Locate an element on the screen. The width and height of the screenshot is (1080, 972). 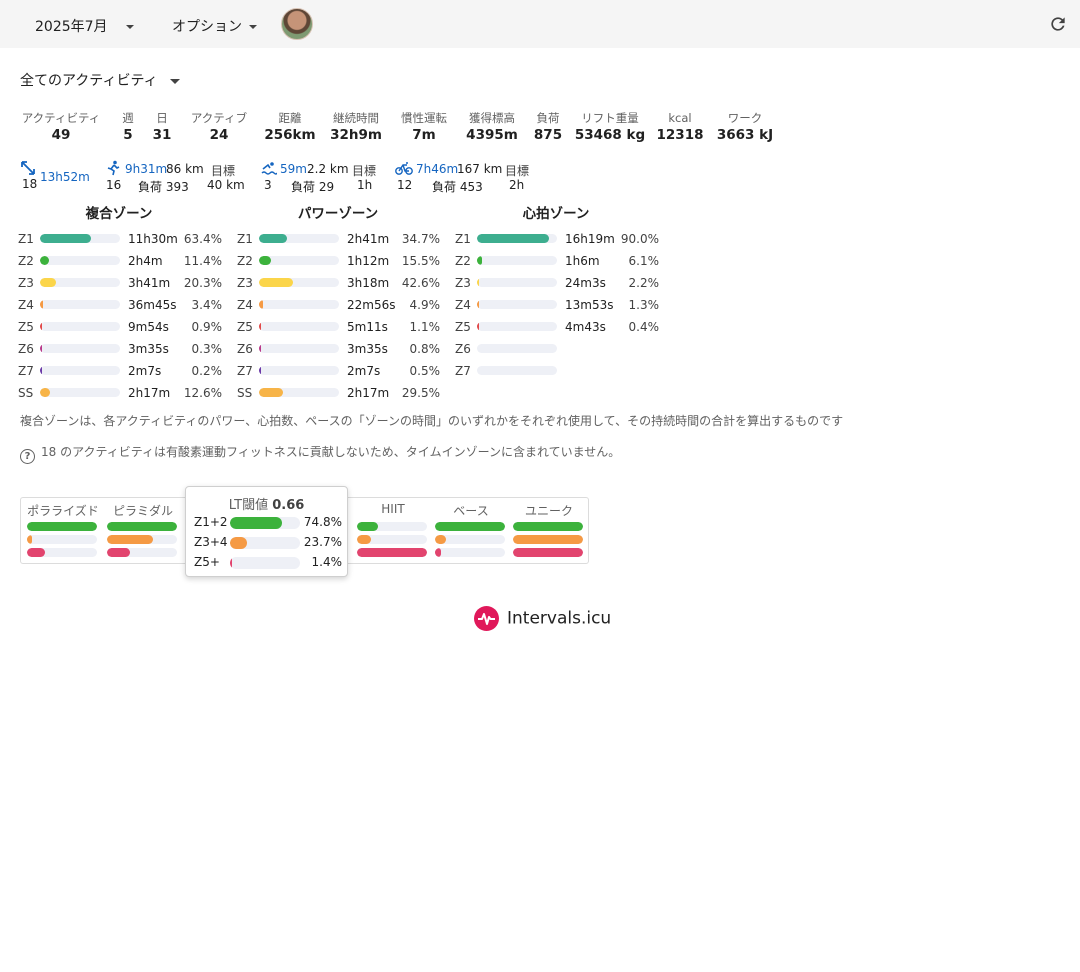
zone-row: SS 2h17m 12.6% is located at coordinates (120, 394).